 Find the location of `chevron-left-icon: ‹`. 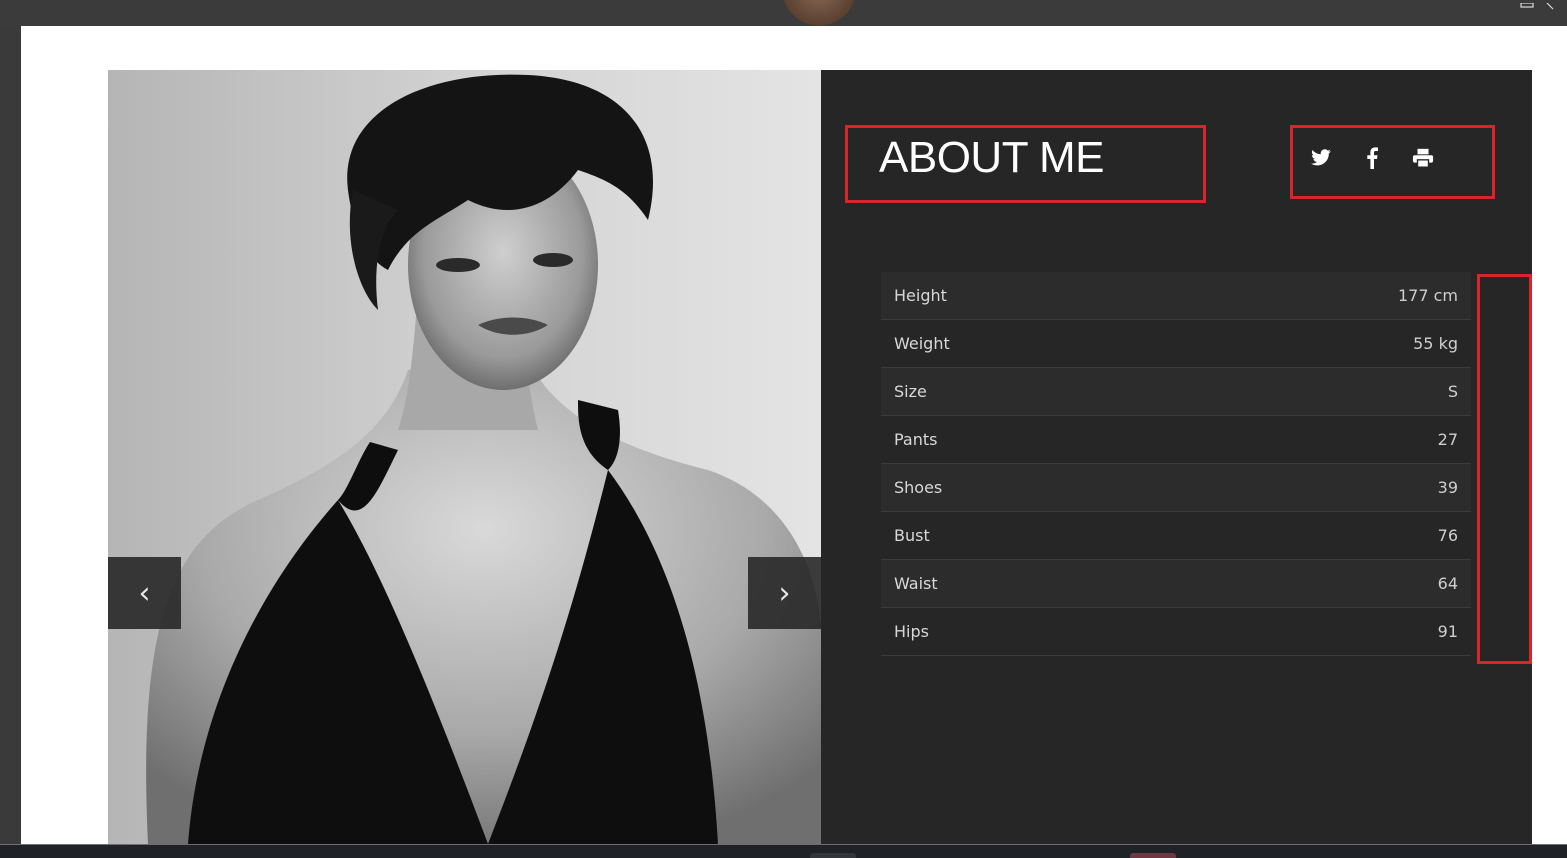

chevron-left-icon: ‹ is located at coordinates (144, 593).